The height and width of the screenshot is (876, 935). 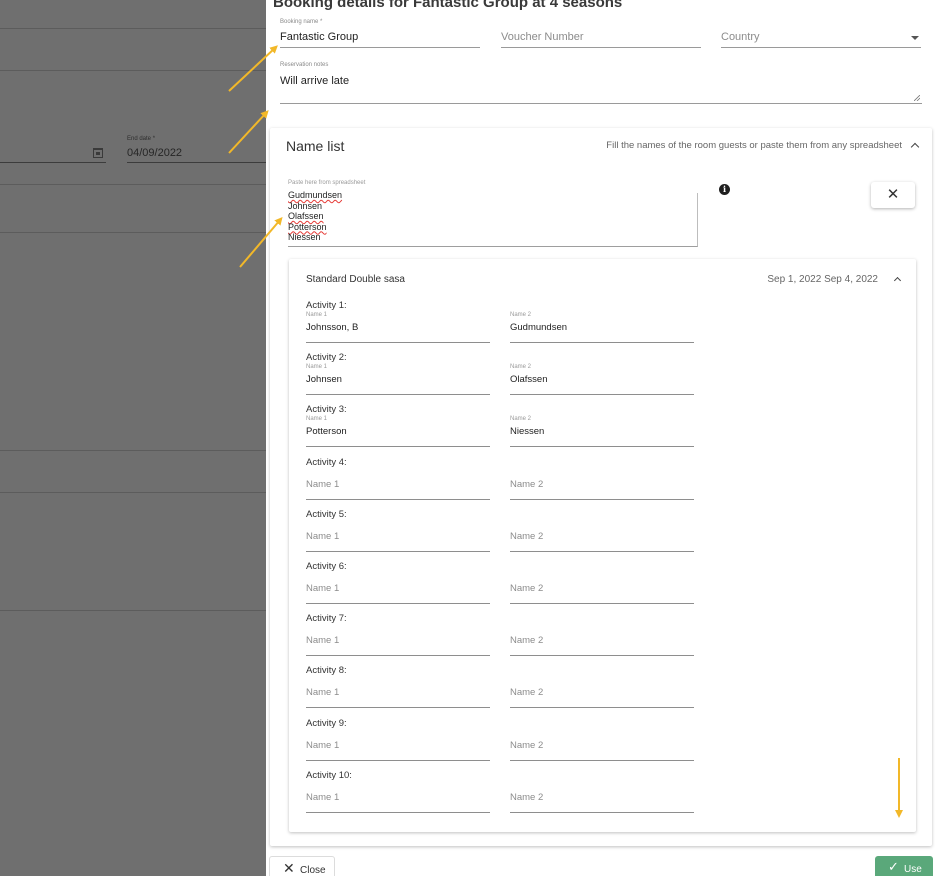 What do you see at coordinates (821, 33) in the screenshot?
I see `country-select: Country` at bounding box center [821, 33].